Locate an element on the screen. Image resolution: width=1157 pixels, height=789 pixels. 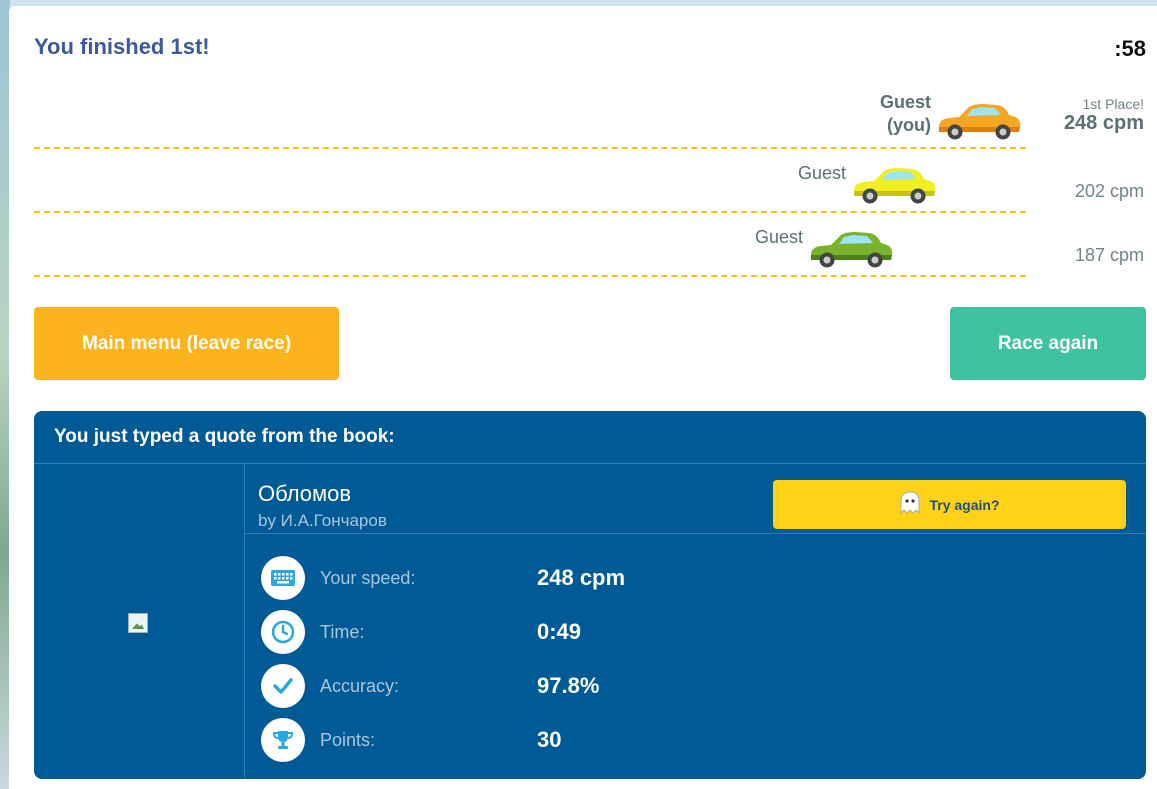
racer-name-you: (you) is located at coordinates (909, 125).